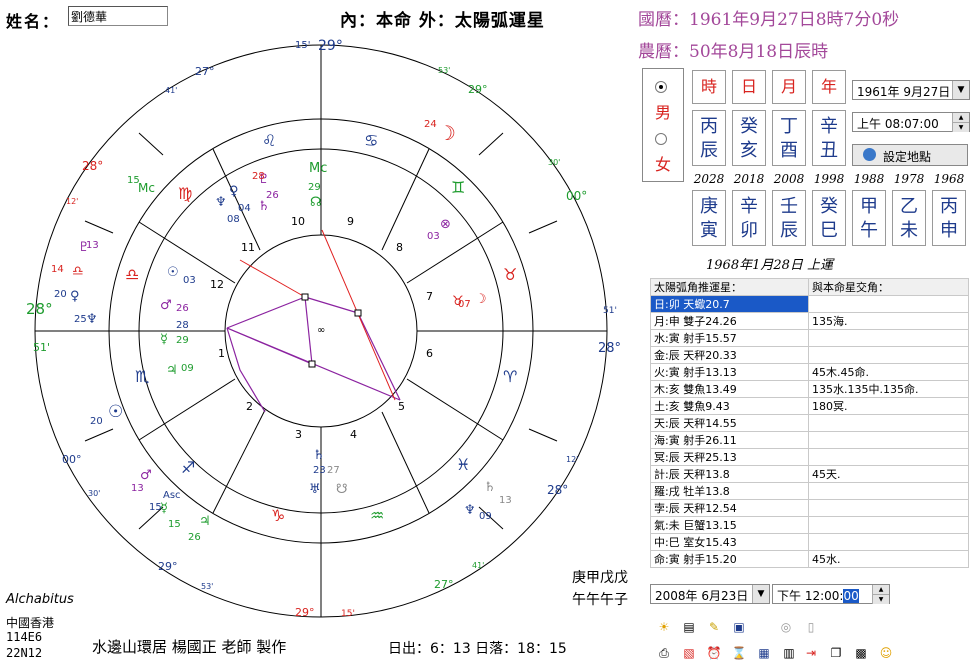  Describe the element at coordinates (789, 126) in the screenshot. I see `pillar-month-stem: 丁` at that location.